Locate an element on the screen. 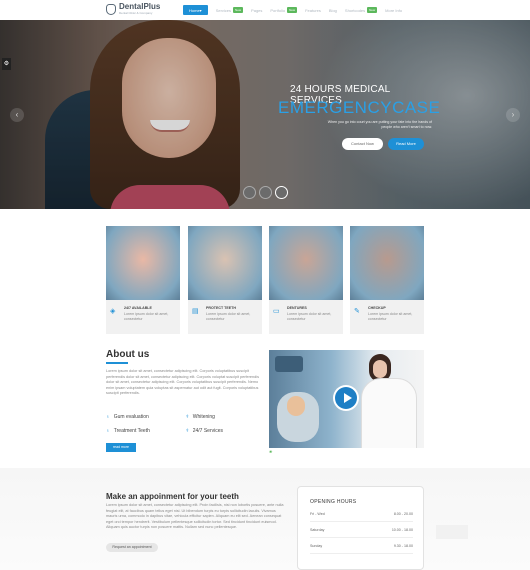 This screenshot has width=530, height=570. play-icon is located at coordinates (348, 398).